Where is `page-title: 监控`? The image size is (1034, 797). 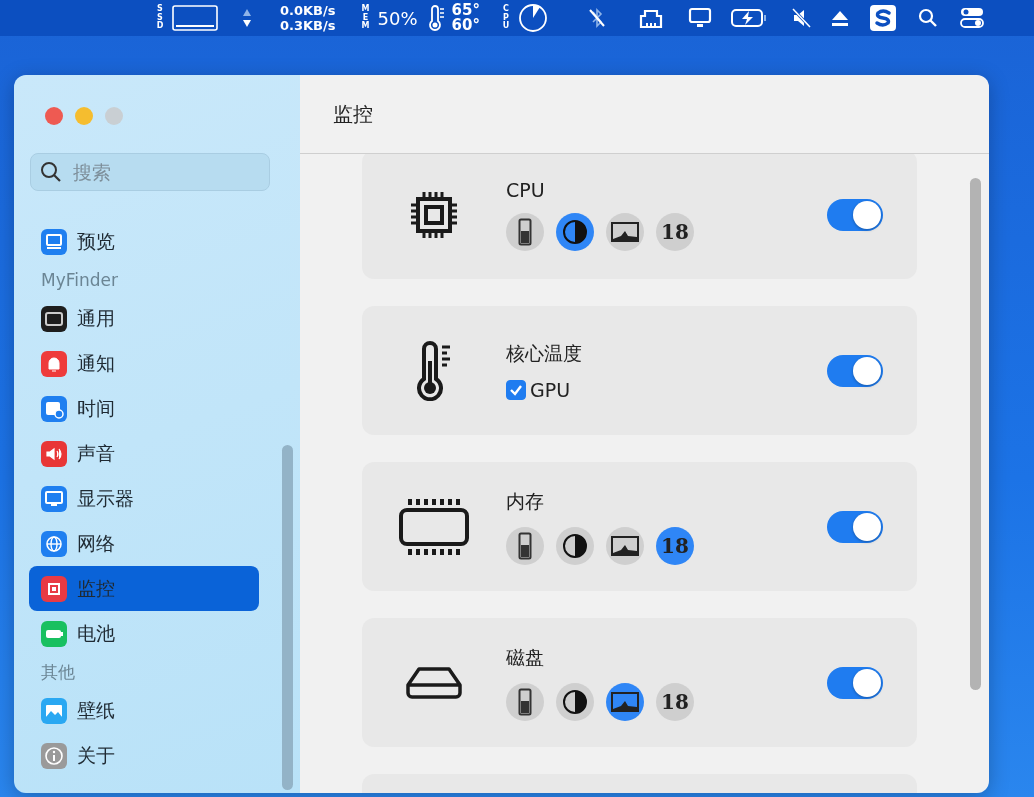 page-title: 监控 is located at coordinates (353, 114).